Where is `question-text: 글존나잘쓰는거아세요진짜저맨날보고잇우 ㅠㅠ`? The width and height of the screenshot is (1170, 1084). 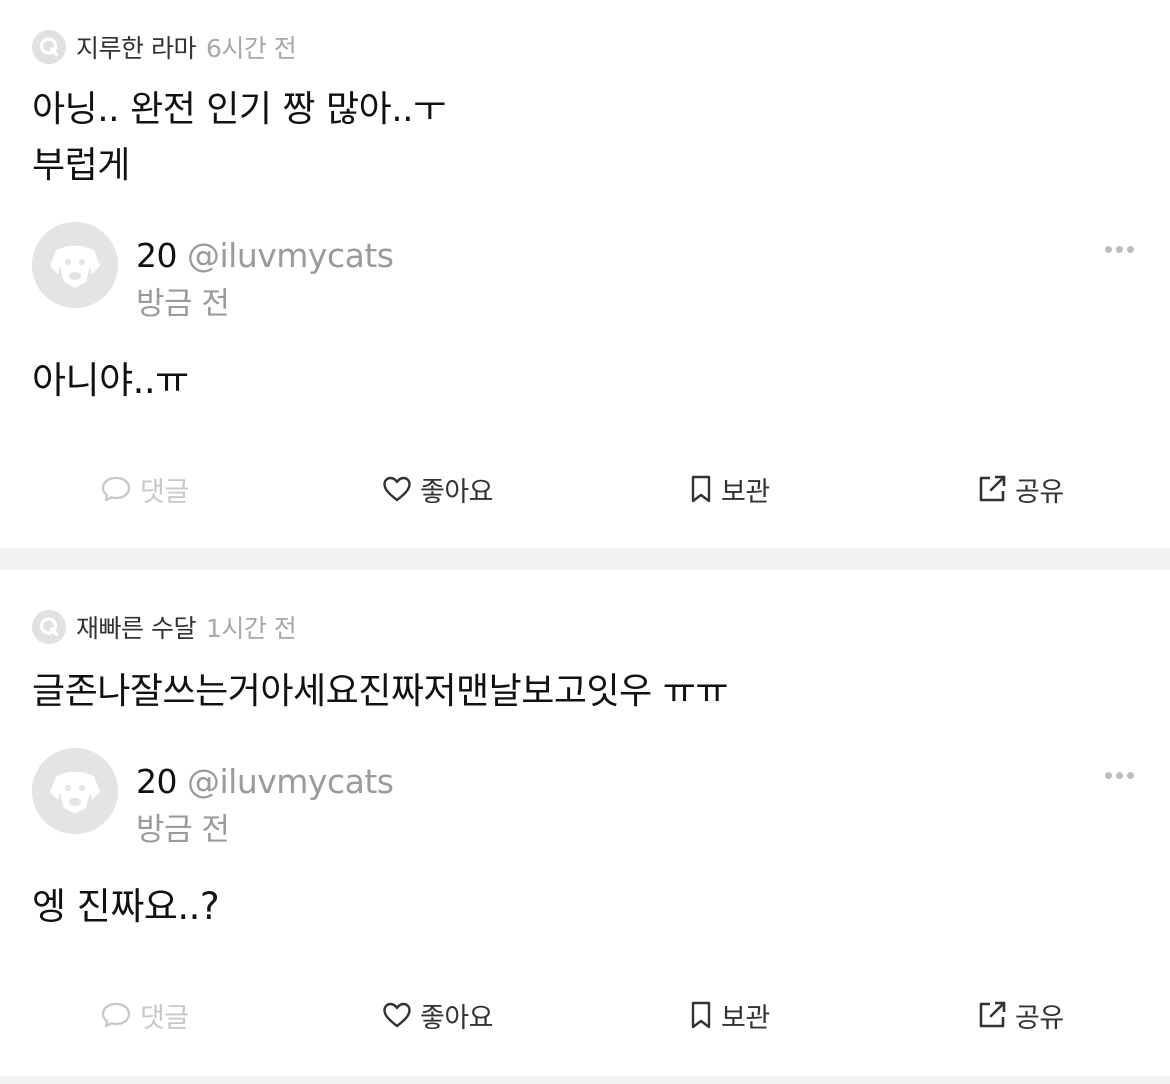
question-text: 글존나잘쓰는거아세요진짜저맨날보고잇우 ㅠㅠ is located at coordinates (380, 692).